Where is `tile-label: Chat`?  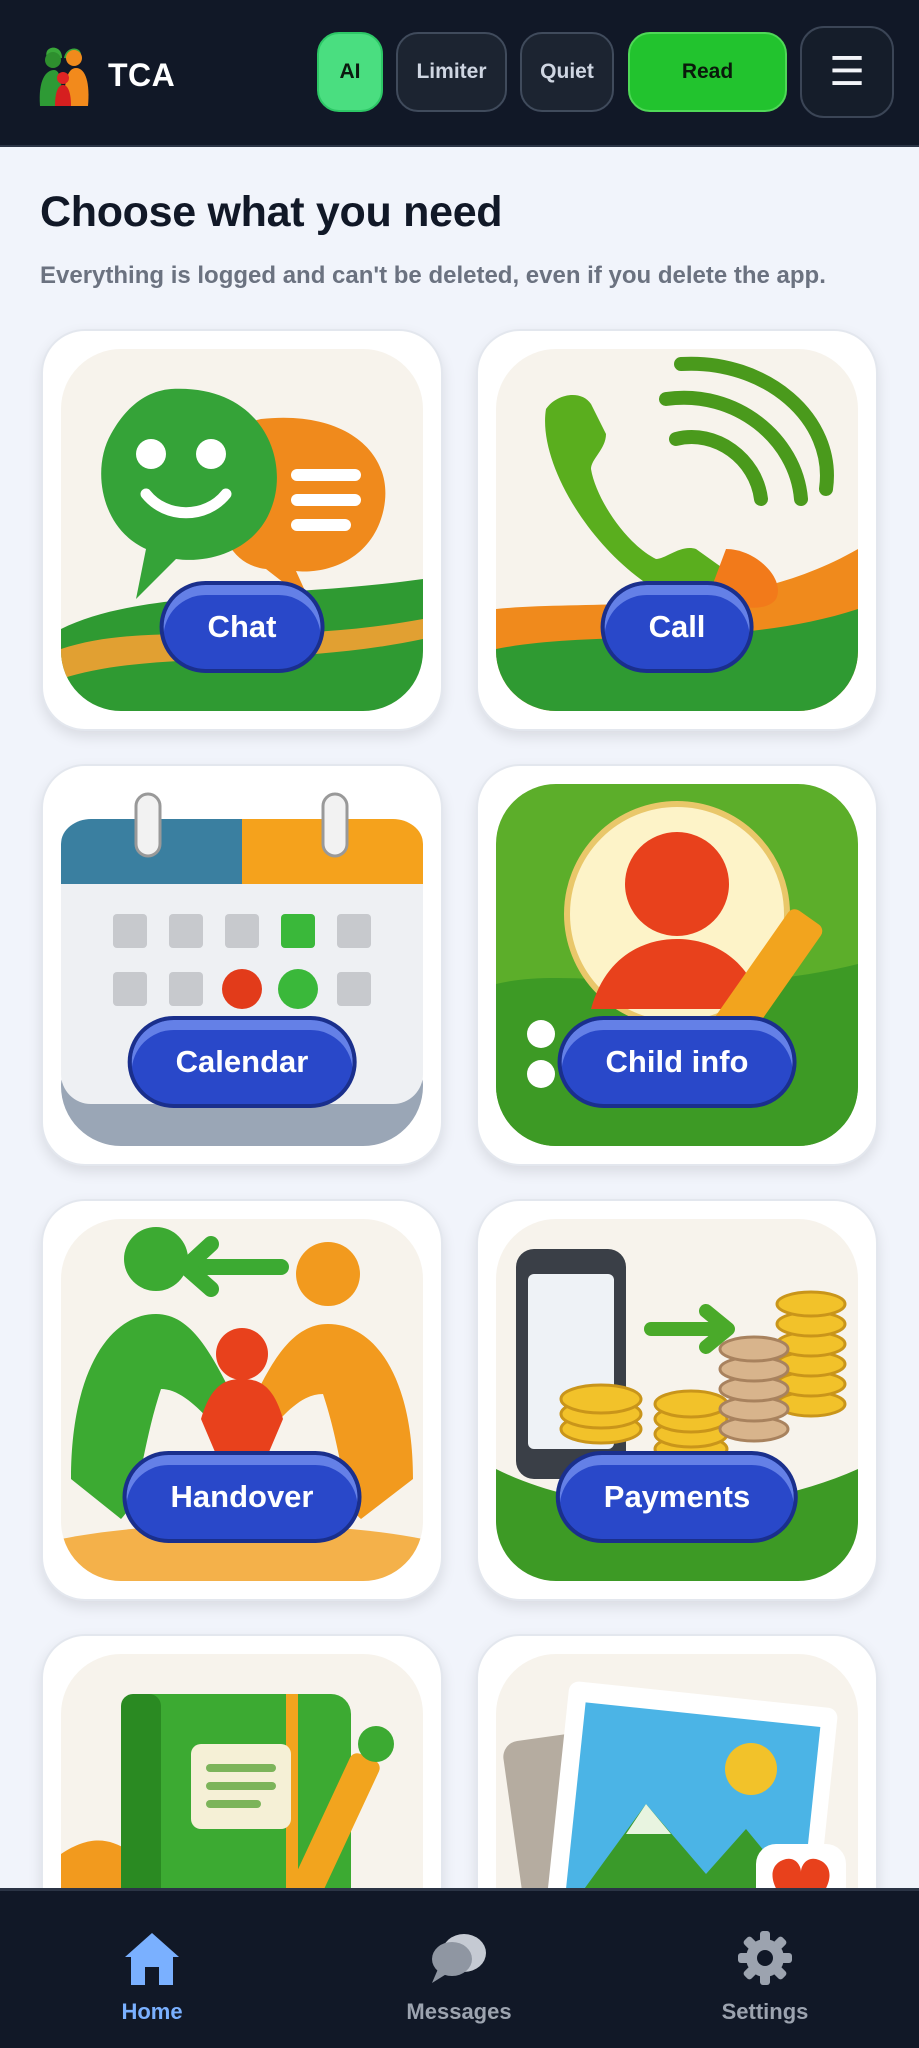 tile-label: Chat is located at coordinates (242, 627).